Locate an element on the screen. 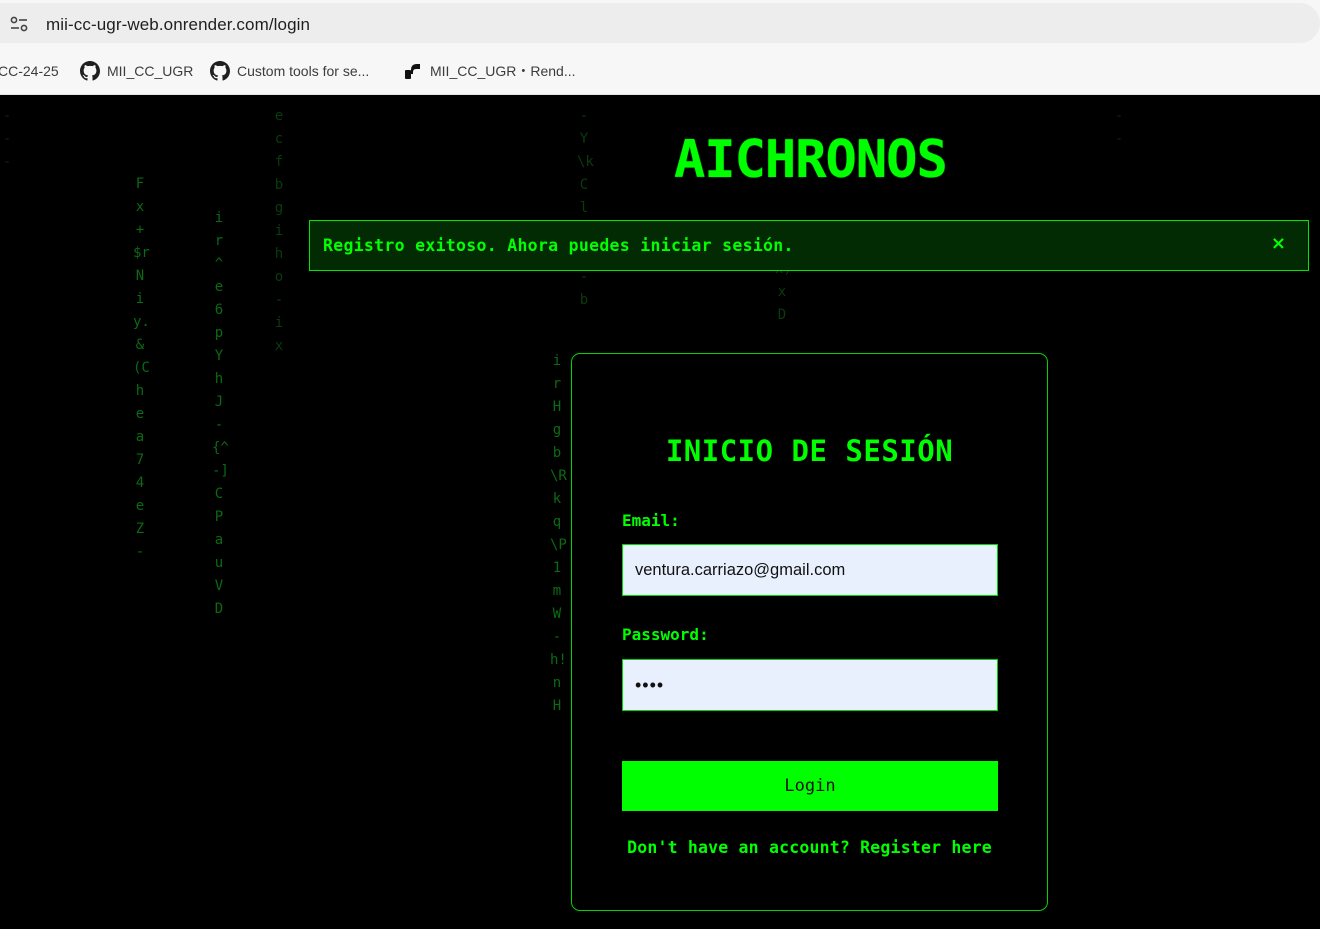 This screenshot has height=929, width=1320. site-info-icon is located at coordinates (19, 24).